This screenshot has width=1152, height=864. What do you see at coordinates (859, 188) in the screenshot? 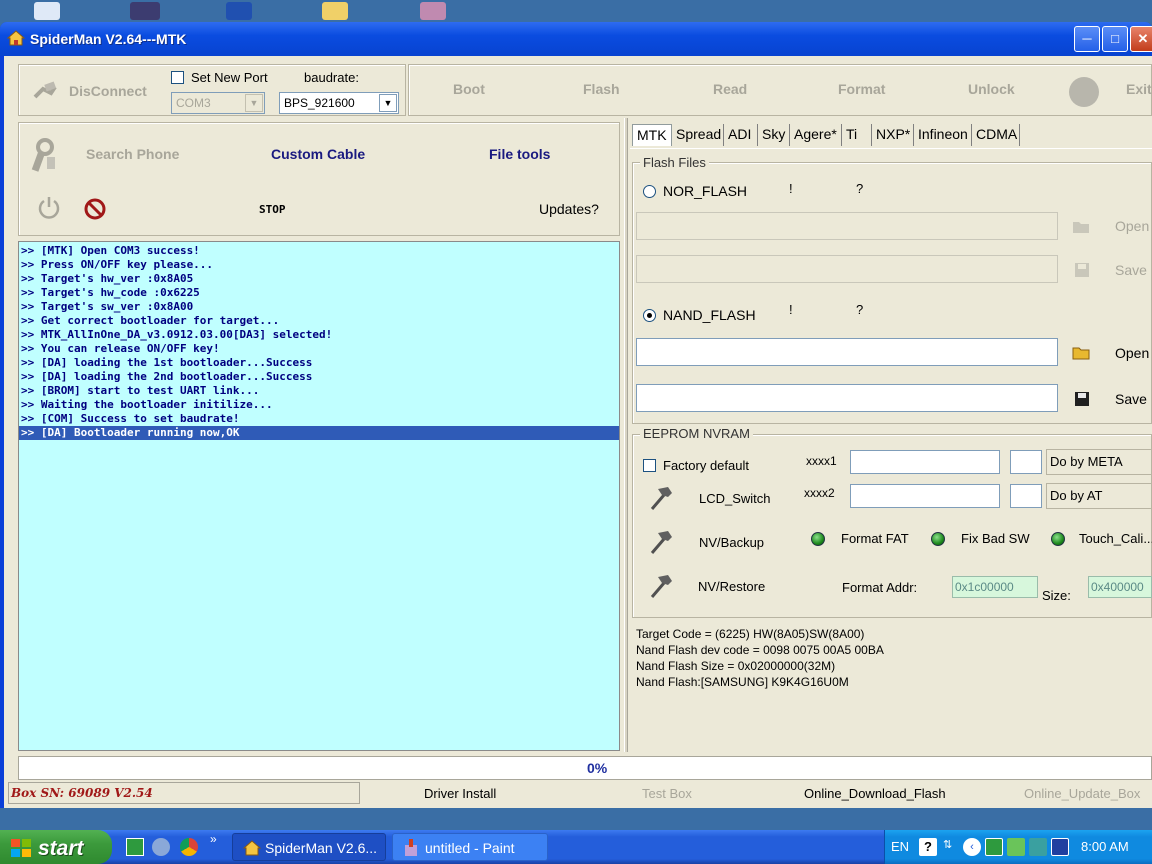
I see `nor-flash-help: ?` at bounding box center [859, 188].